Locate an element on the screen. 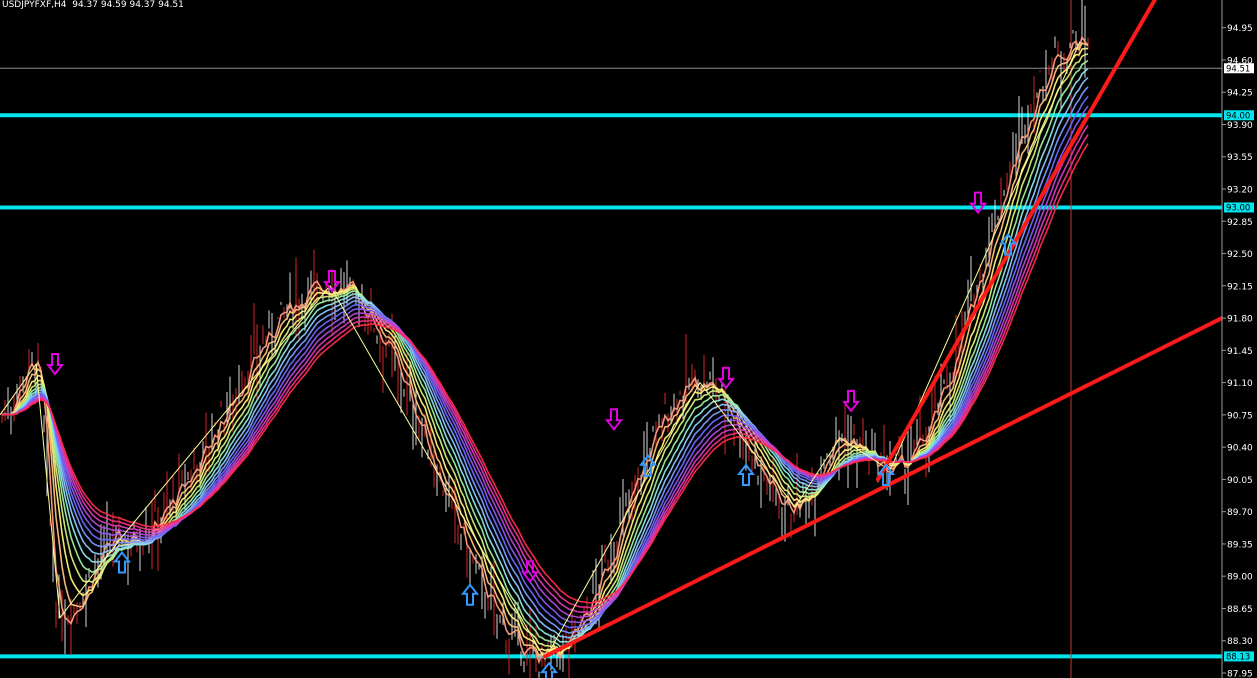 The width and height of the screenshot is (1257, 678). tick-label: 92.85 is located at coordinates (1240, 223).